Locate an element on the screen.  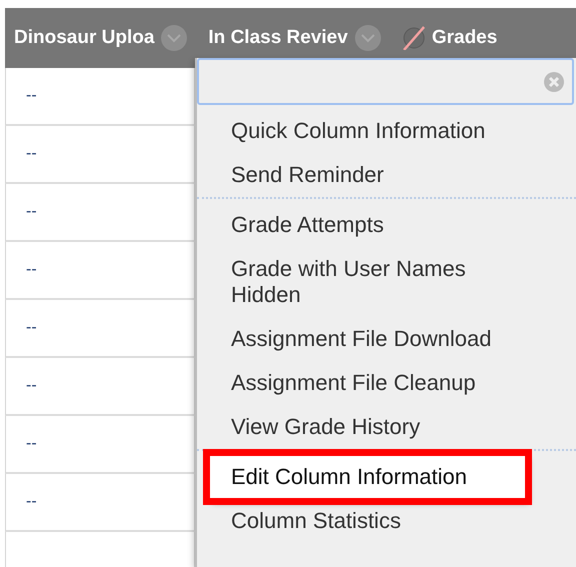
menu-item: Grade Attempts is located at coordinates (386, 225).